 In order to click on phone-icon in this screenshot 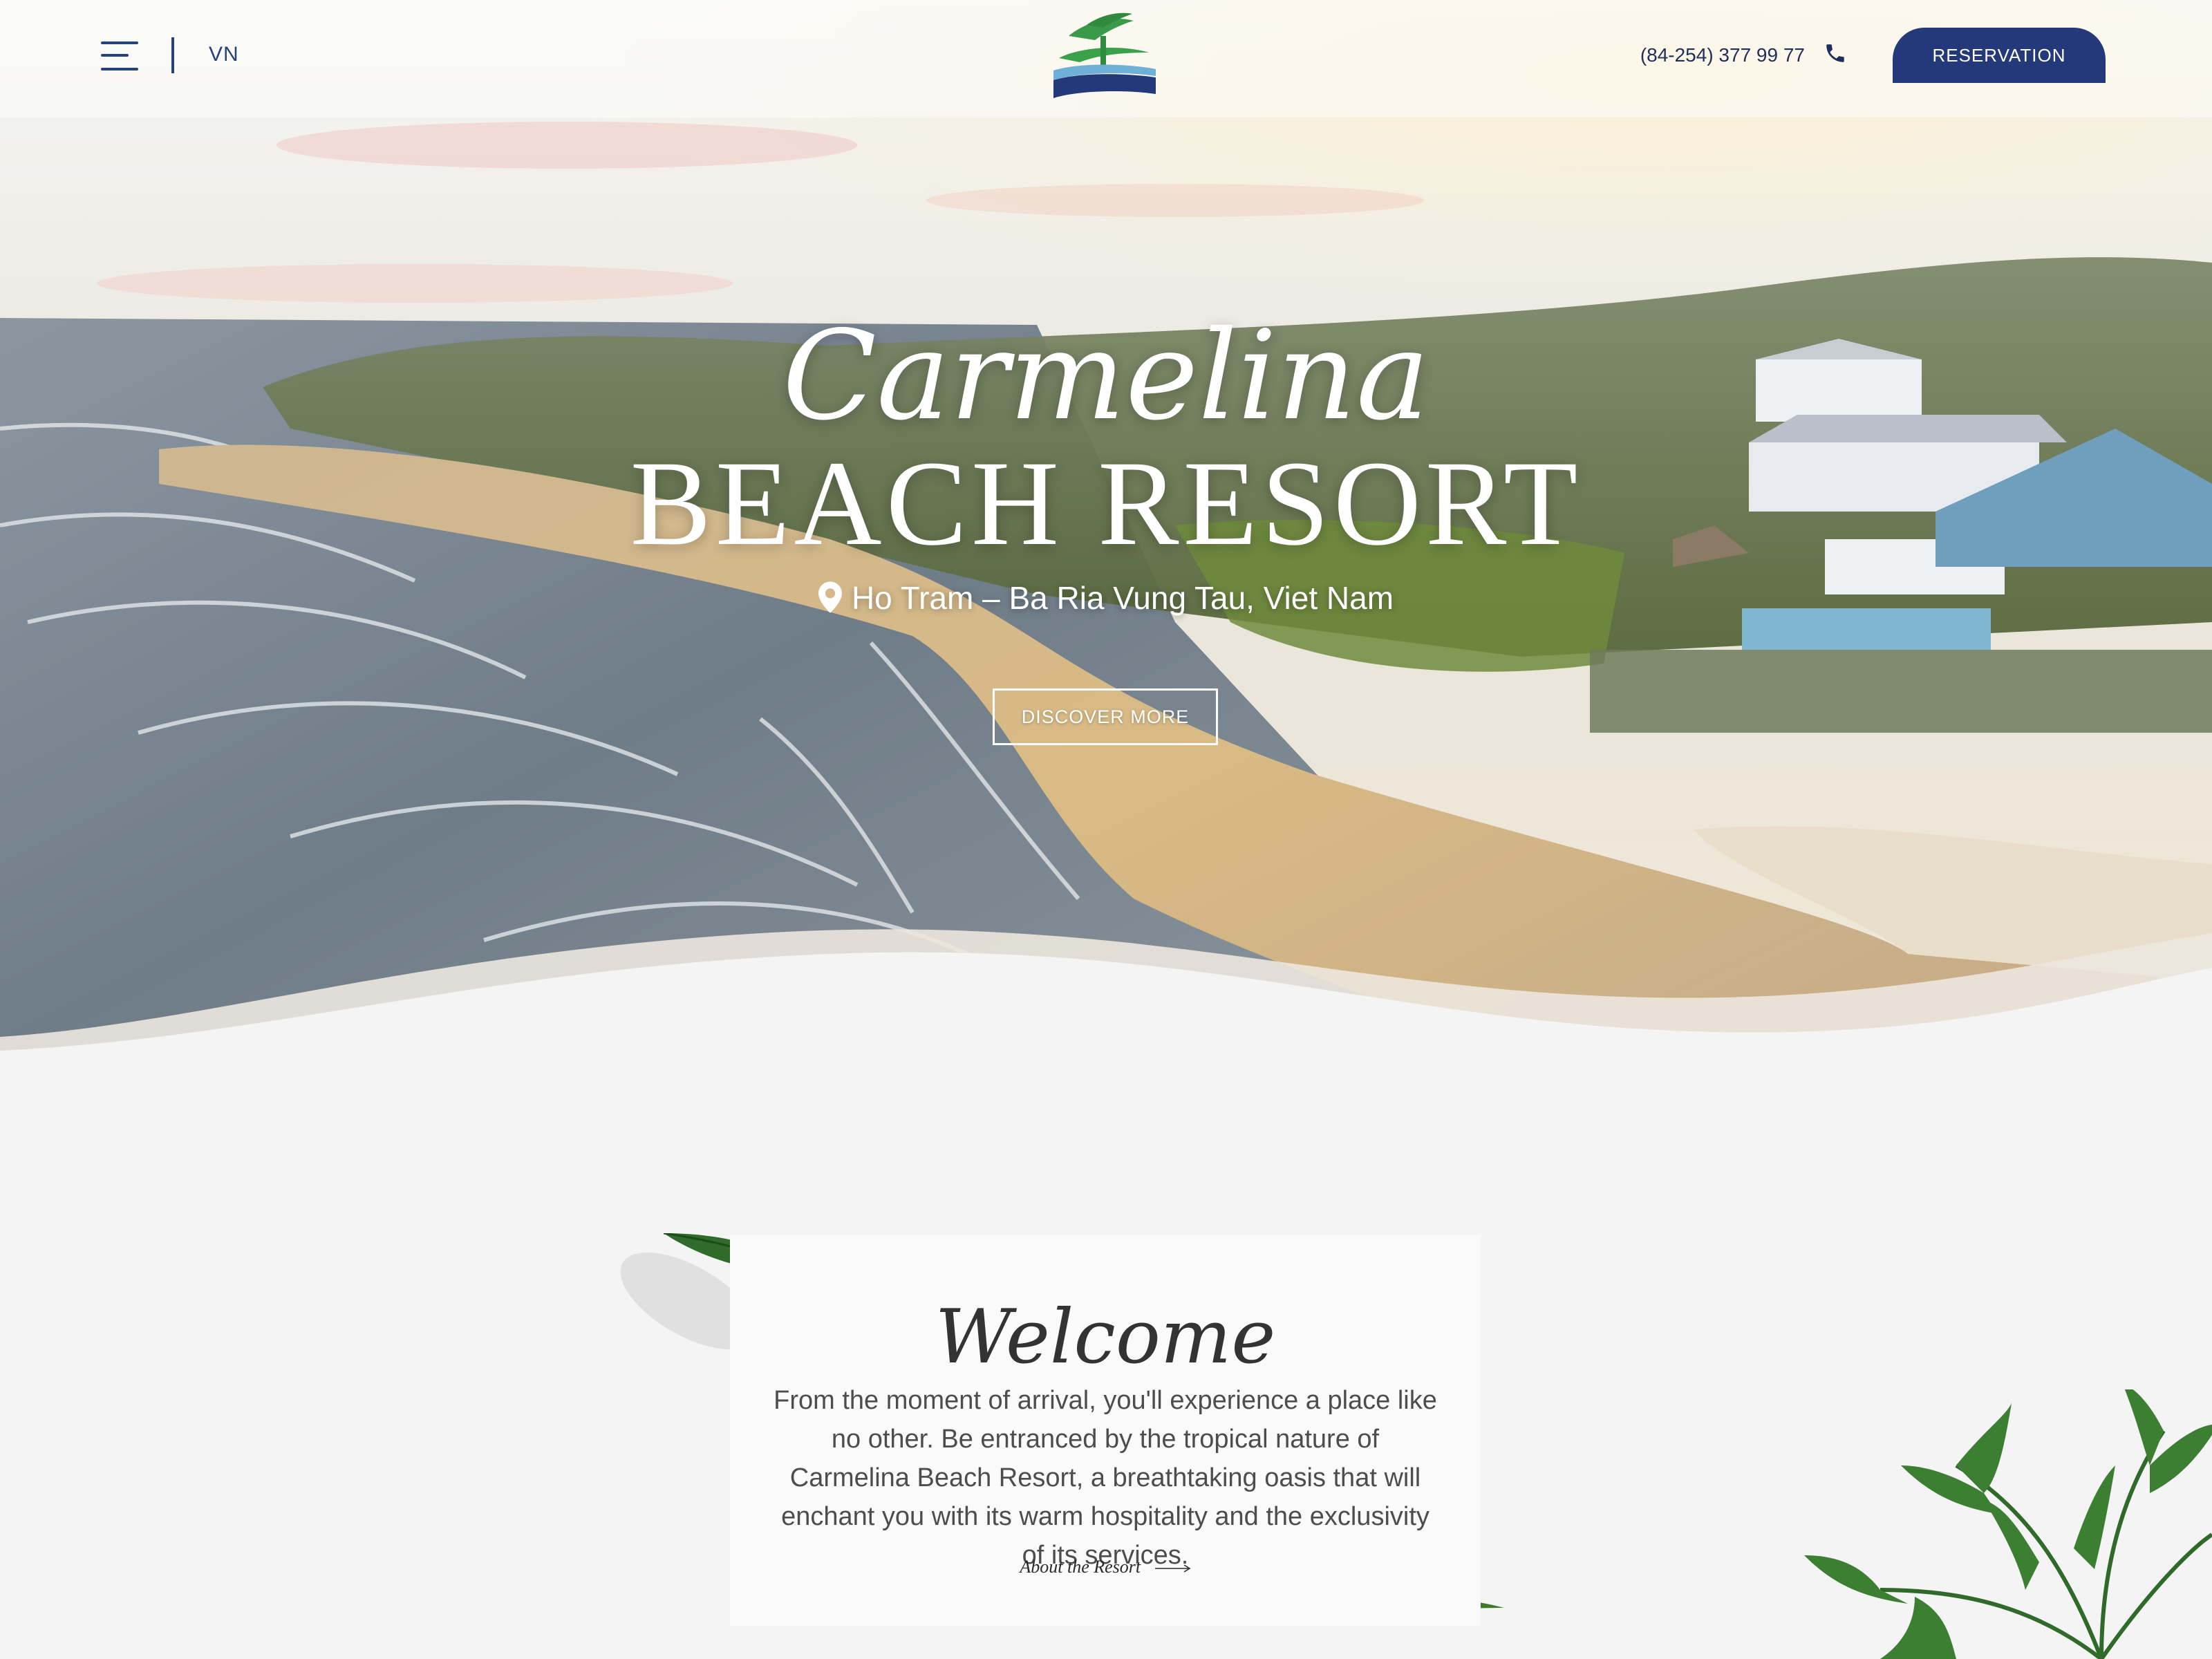, I will do `click(1835, 53)`.